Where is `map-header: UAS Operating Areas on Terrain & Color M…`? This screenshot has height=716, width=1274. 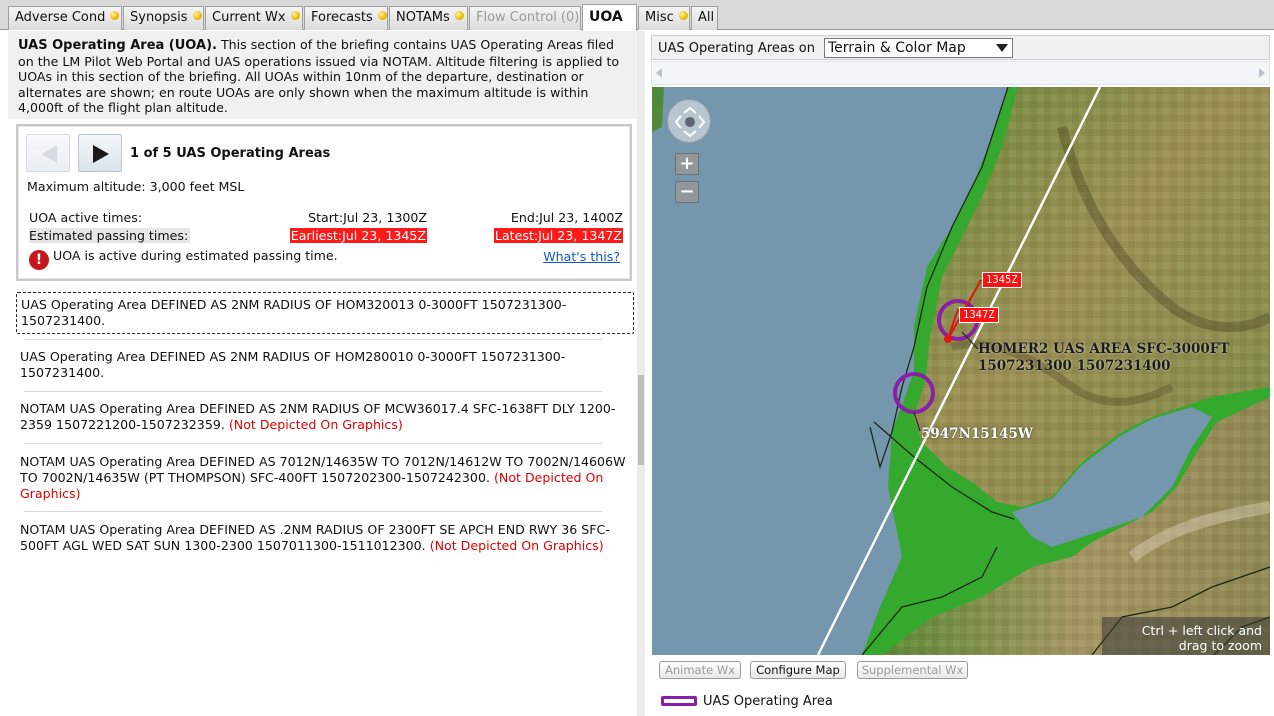 map-header: UAS Operating Areas on Terrain & Color M… is located at coordinates (960, 47).